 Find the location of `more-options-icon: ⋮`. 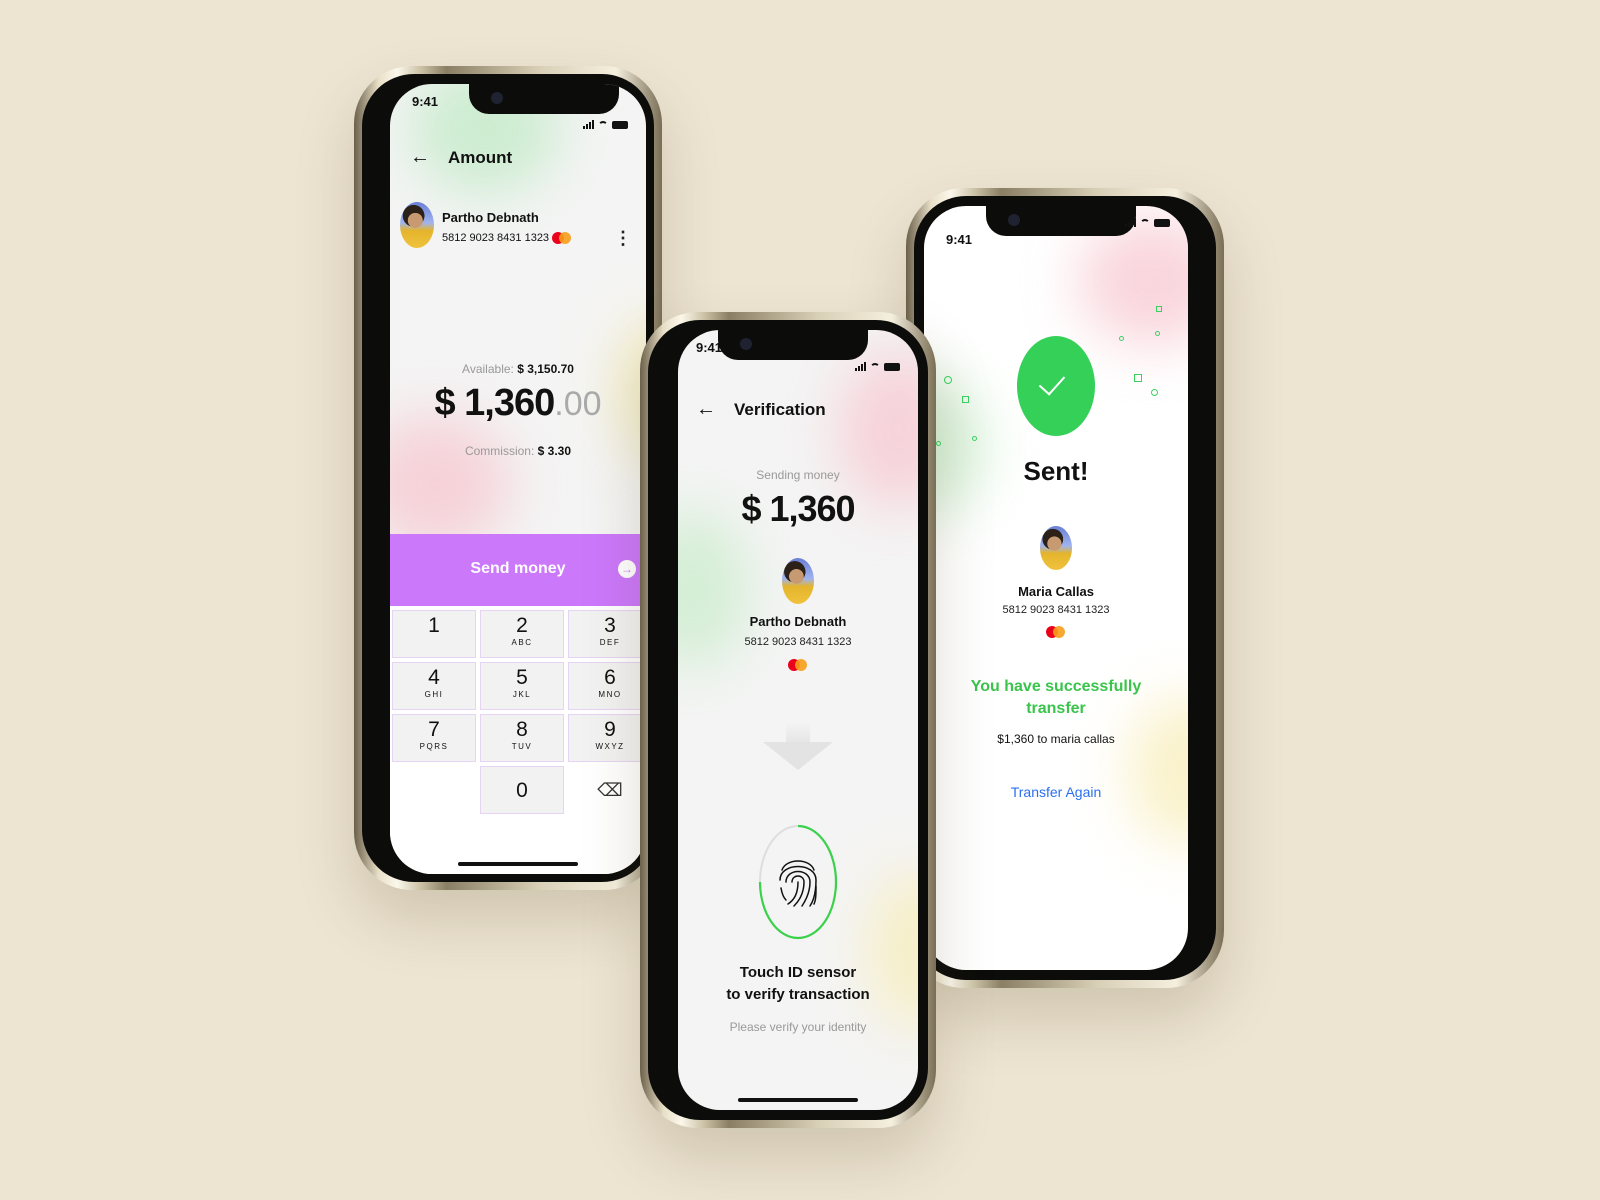

more-options-icon: ⋮ is located at coordinates (623, 238).